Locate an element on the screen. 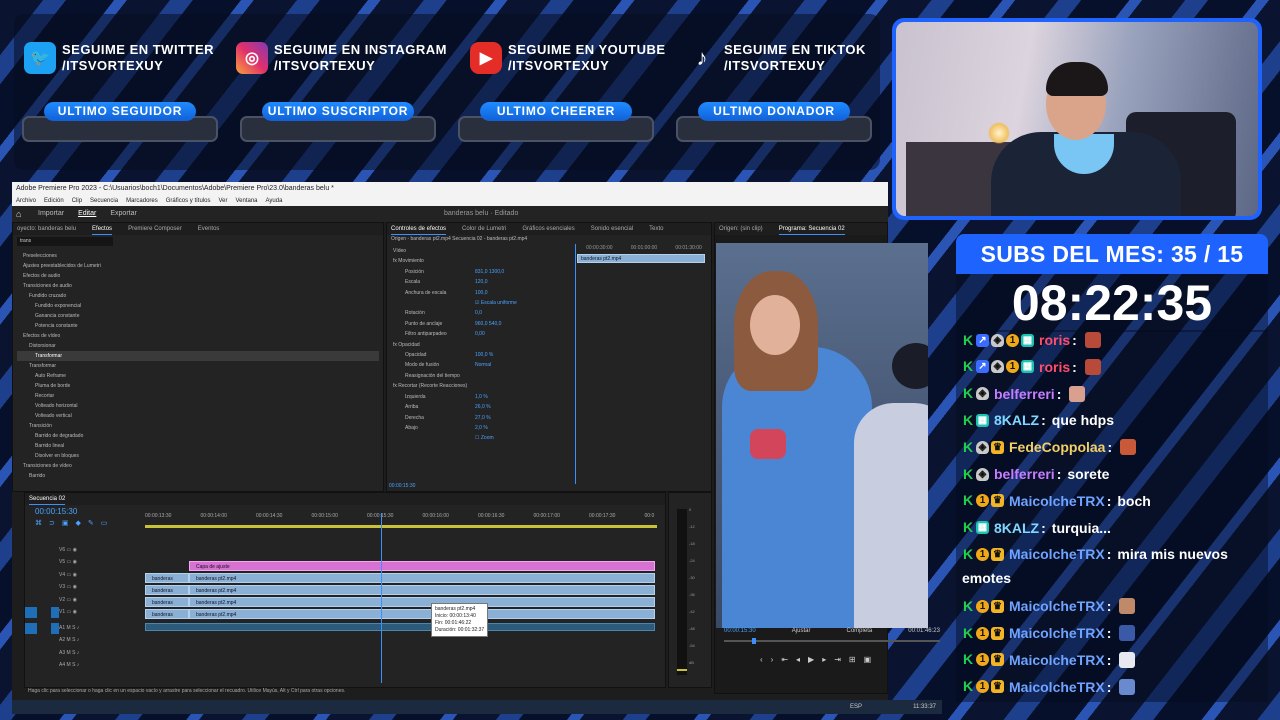 The image size is (1280, 720). effect-property-row: Punto de anclaje 960,0 540,0 is located at coordinates (480, 324).